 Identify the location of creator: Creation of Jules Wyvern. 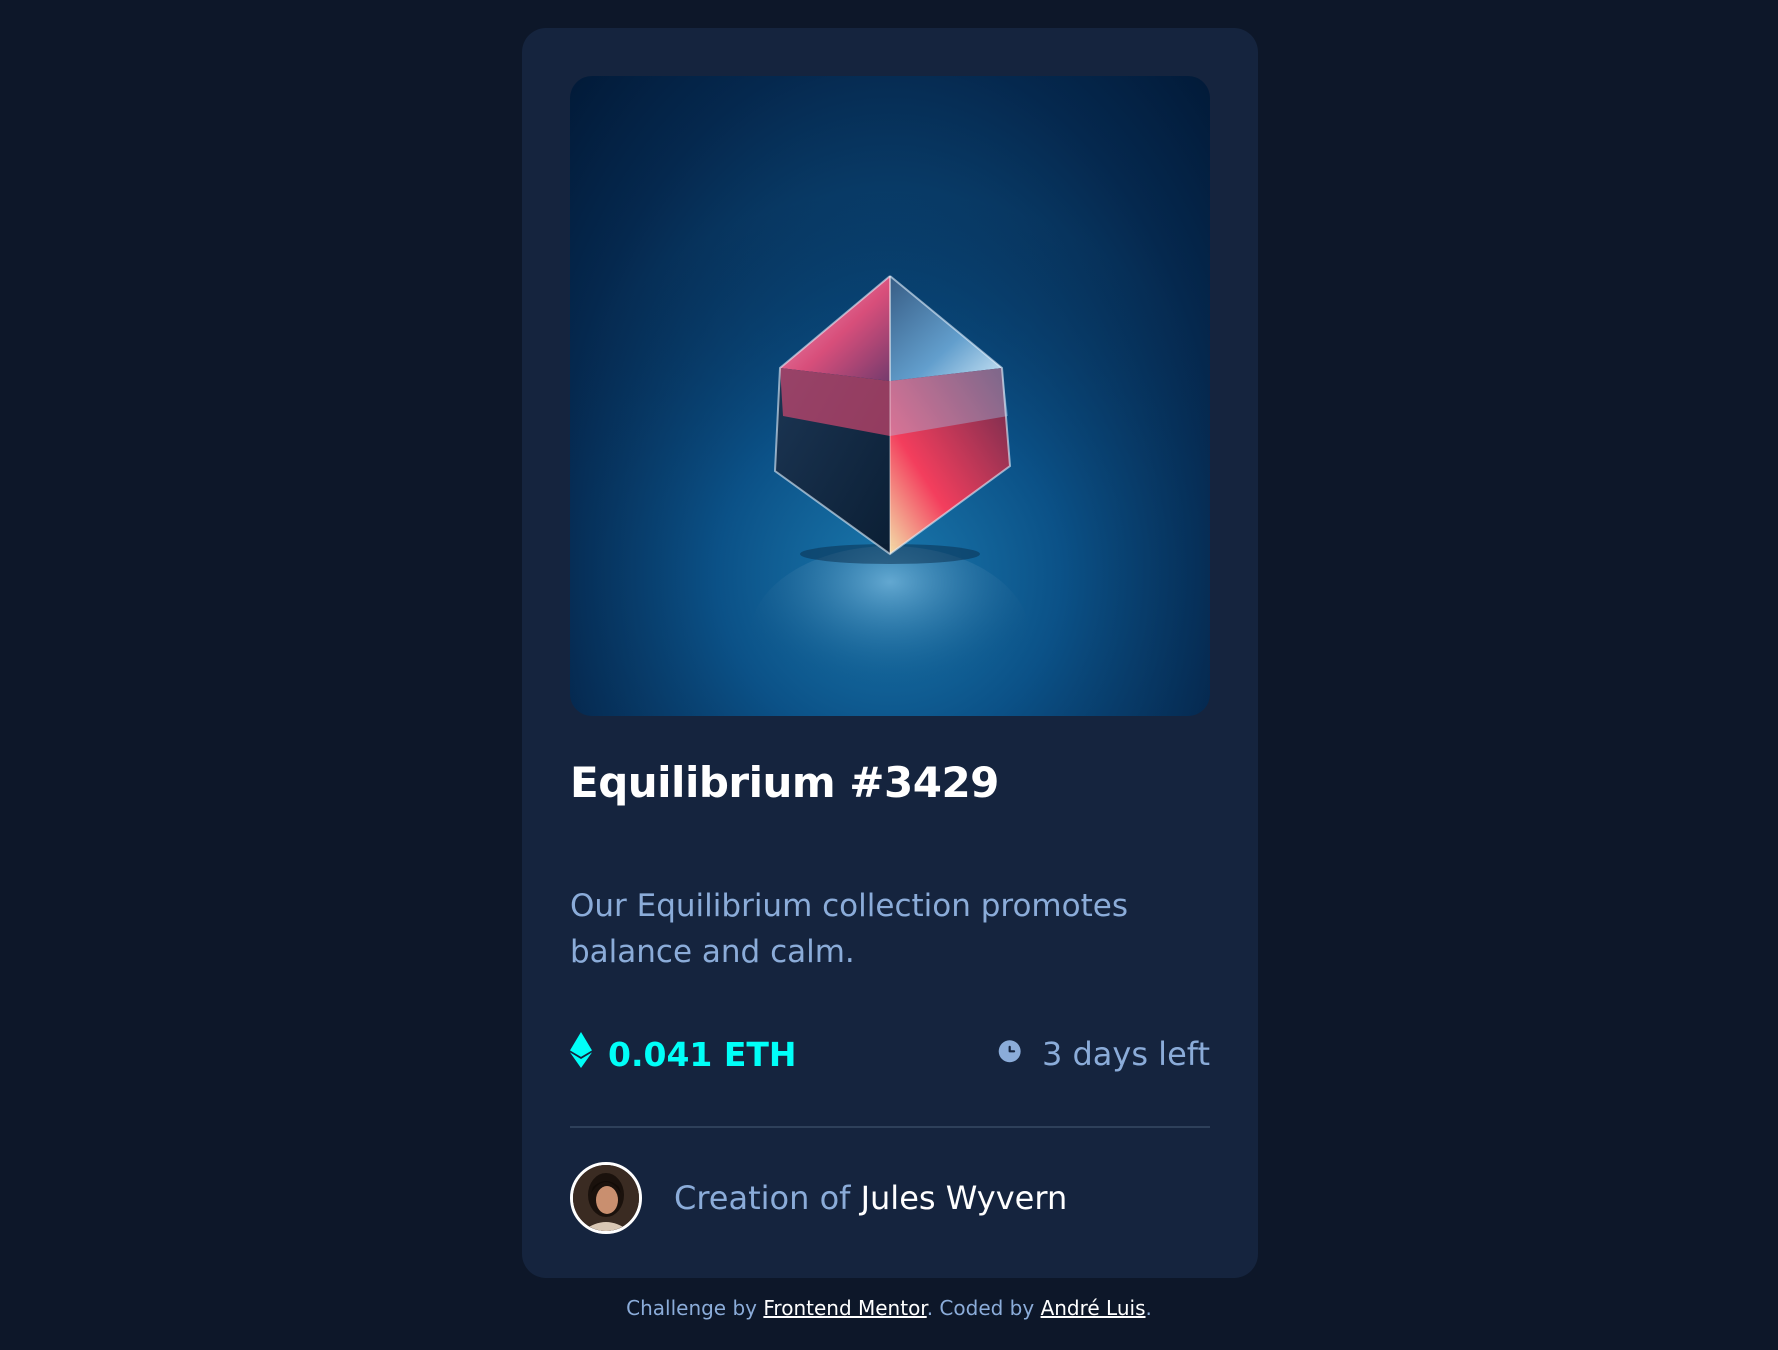
(818, 1198).